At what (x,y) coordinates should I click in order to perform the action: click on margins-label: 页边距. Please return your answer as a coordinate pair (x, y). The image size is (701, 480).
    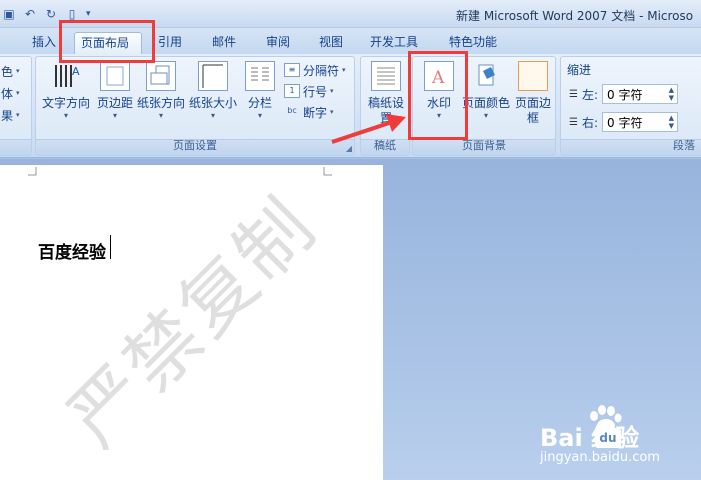
    Looking at the image, I should click on (114, 103).